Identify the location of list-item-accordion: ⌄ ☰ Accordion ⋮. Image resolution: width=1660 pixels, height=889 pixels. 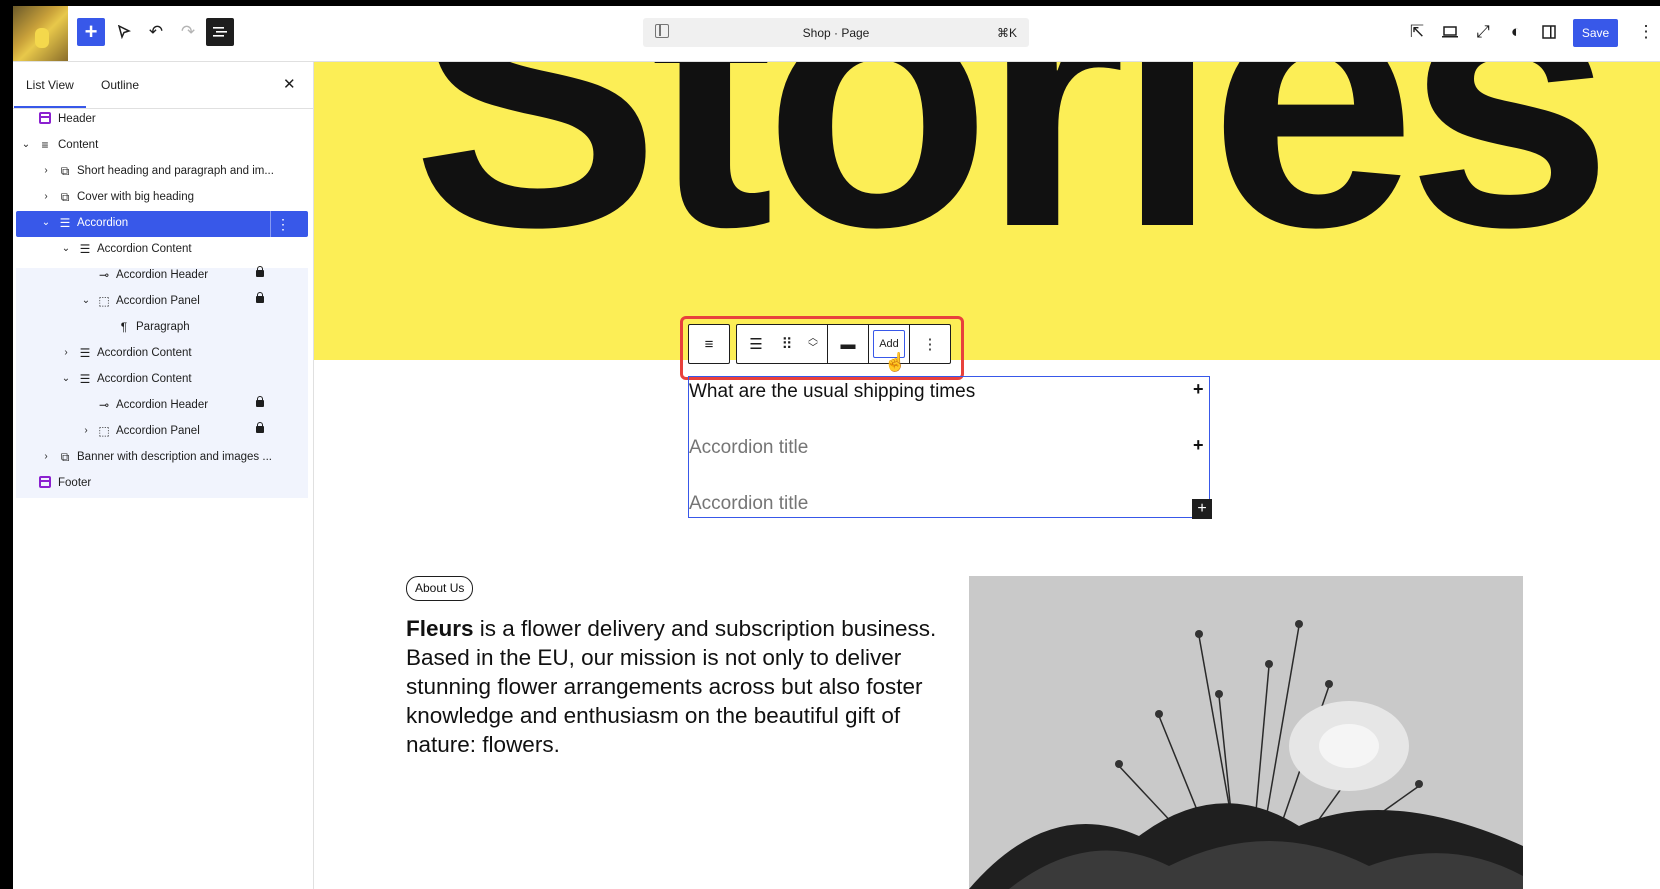
(162, 224).